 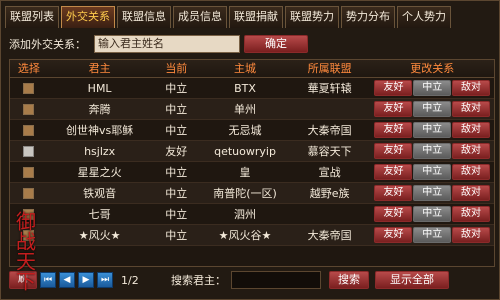 I want to click on tab-alliance-info: 联盟信息, so click(x=144, y=17).